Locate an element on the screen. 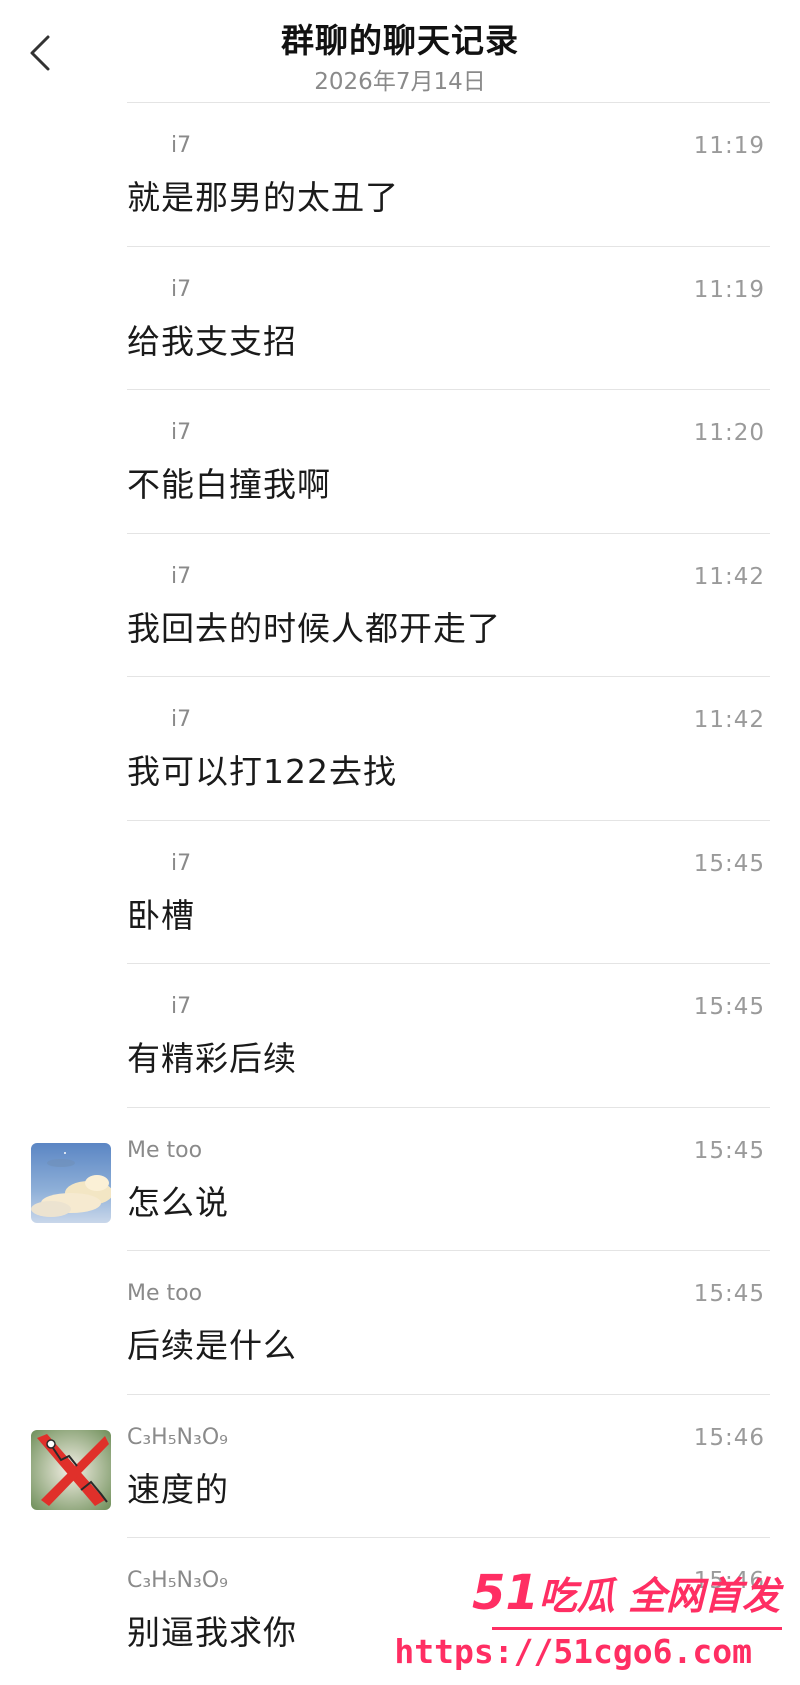  message-text: 就是那男的太丑了 is located at coordinates (263, 197).